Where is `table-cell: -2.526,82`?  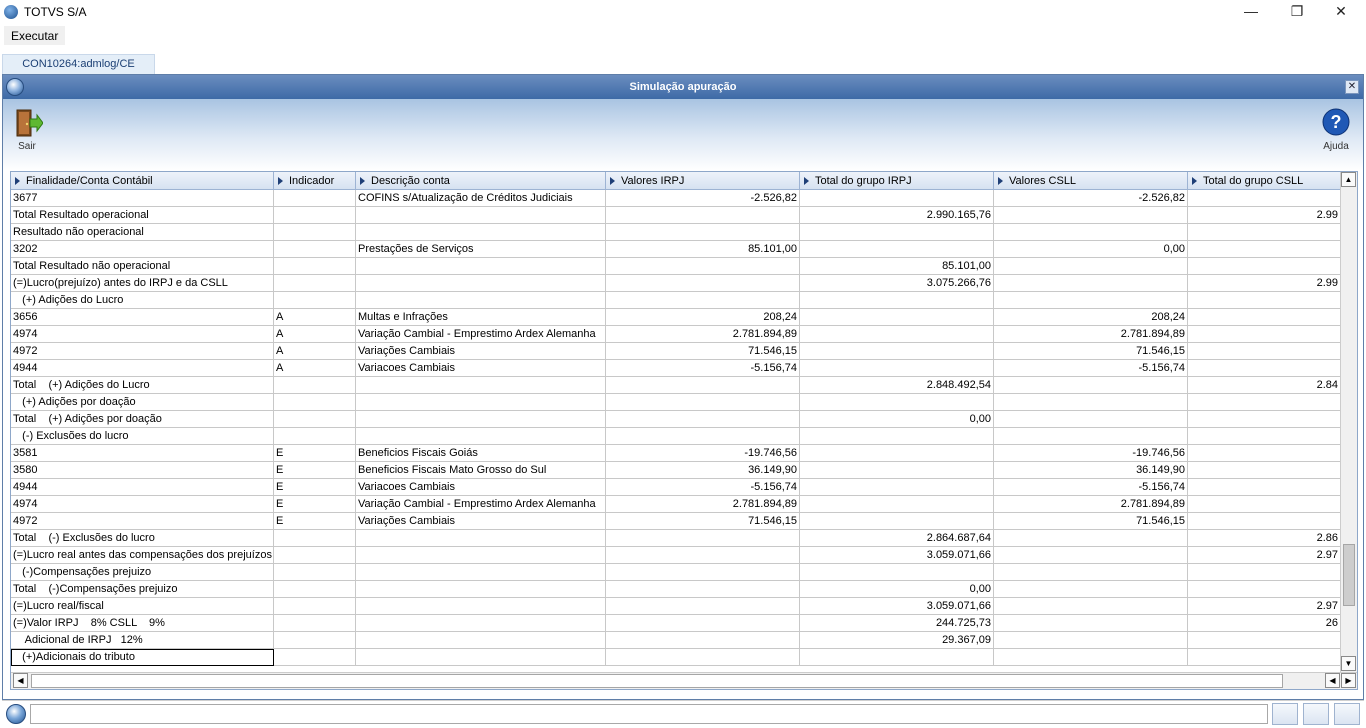
table-cell: -2.526,82 is located at coordinates (703, 198).